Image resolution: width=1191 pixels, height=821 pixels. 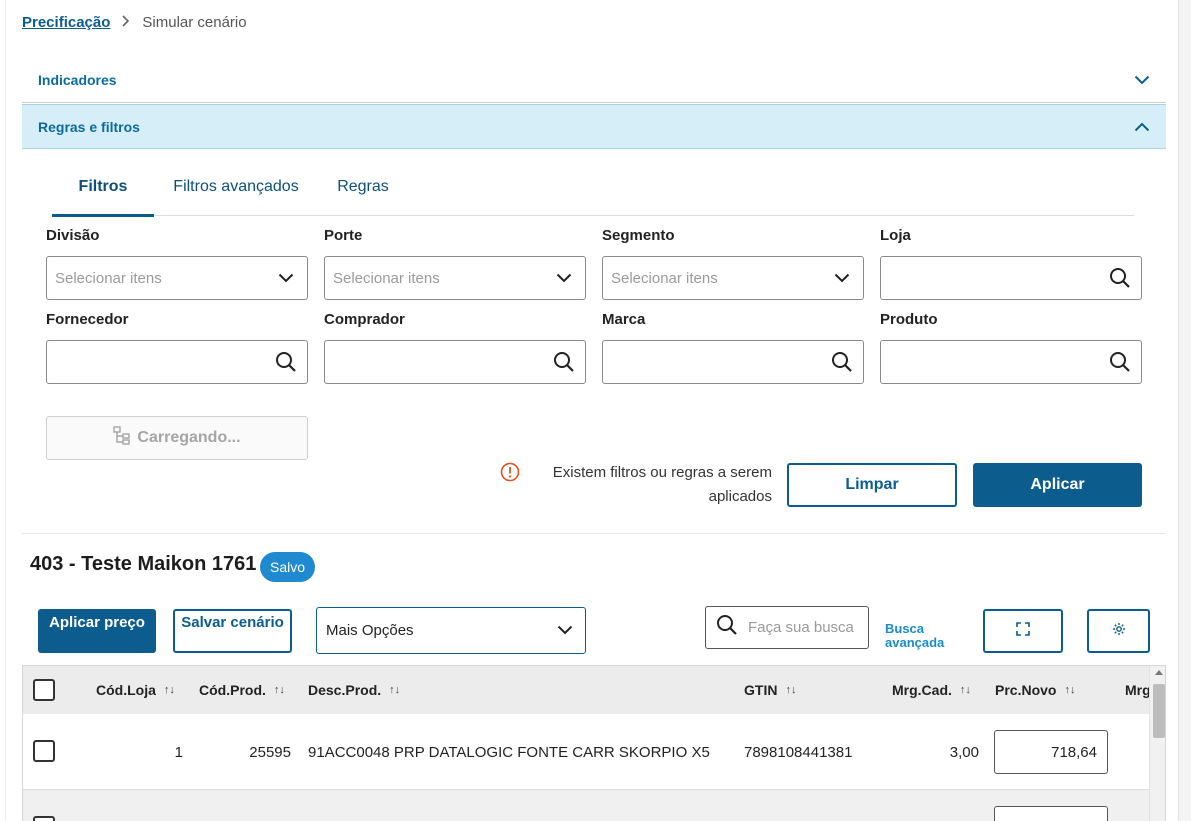 I want to click on col-desc-prod: Desc.Prod. ↑↓, so click(x=354, y=690).